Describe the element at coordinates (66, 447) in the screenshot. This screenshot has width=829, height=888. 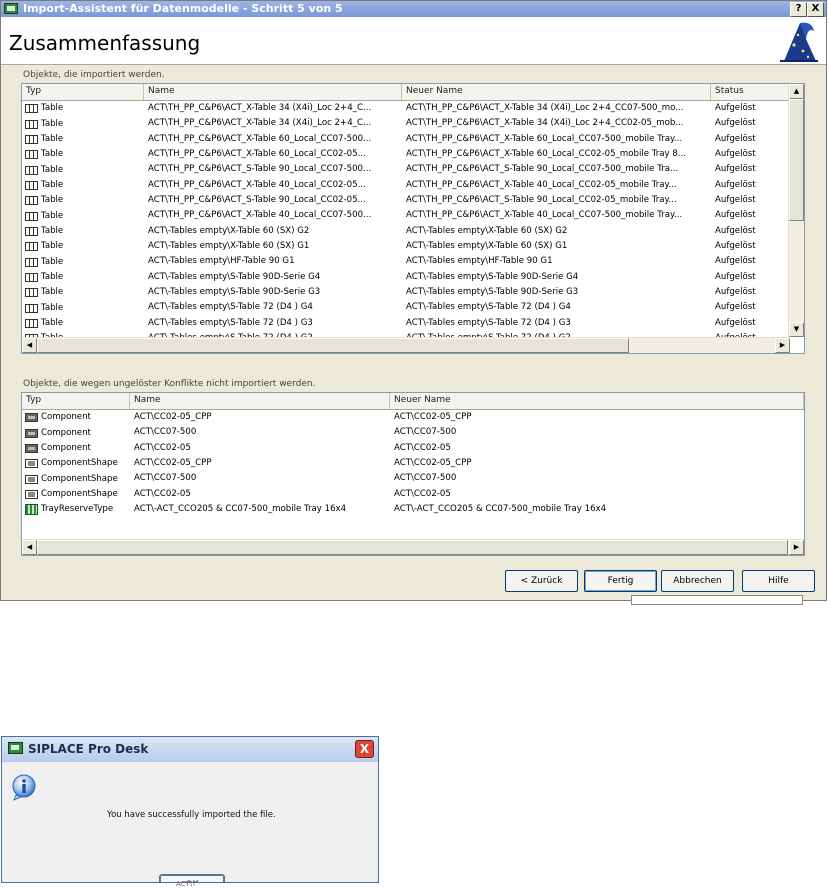
I see `row-type-label: Component` at that location.